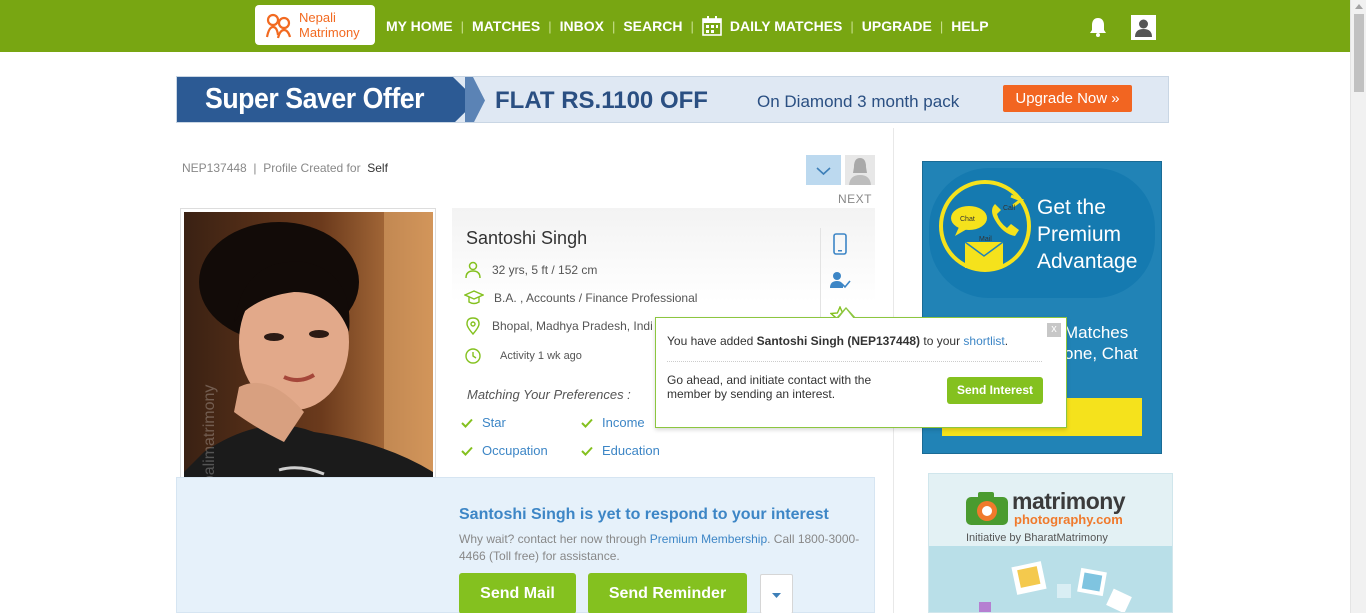 This screenshot has width=1366, height=613. Describe the element at coordinates (1068, 519) in the screenshot. I see `photo-ad-subtitle: photography.com` at that location.